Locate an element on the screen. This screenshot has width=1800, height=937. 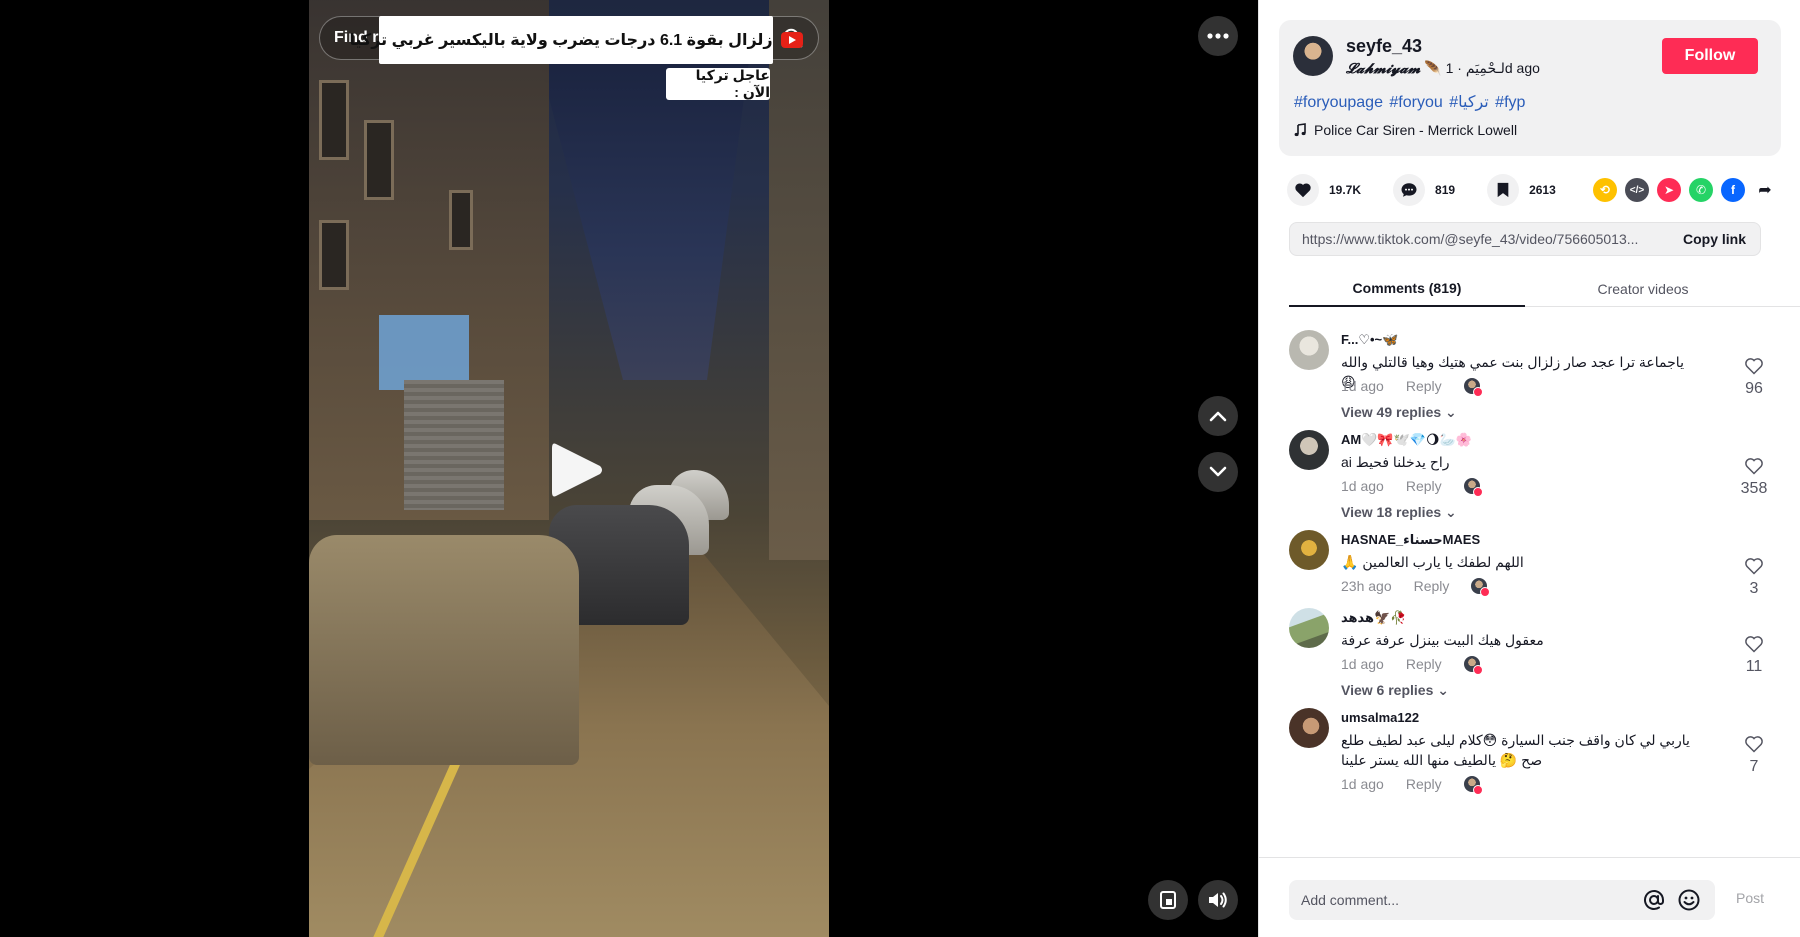
comment-text: راح يدخلنا فحيط ai is located at coordinates (1395, 462).